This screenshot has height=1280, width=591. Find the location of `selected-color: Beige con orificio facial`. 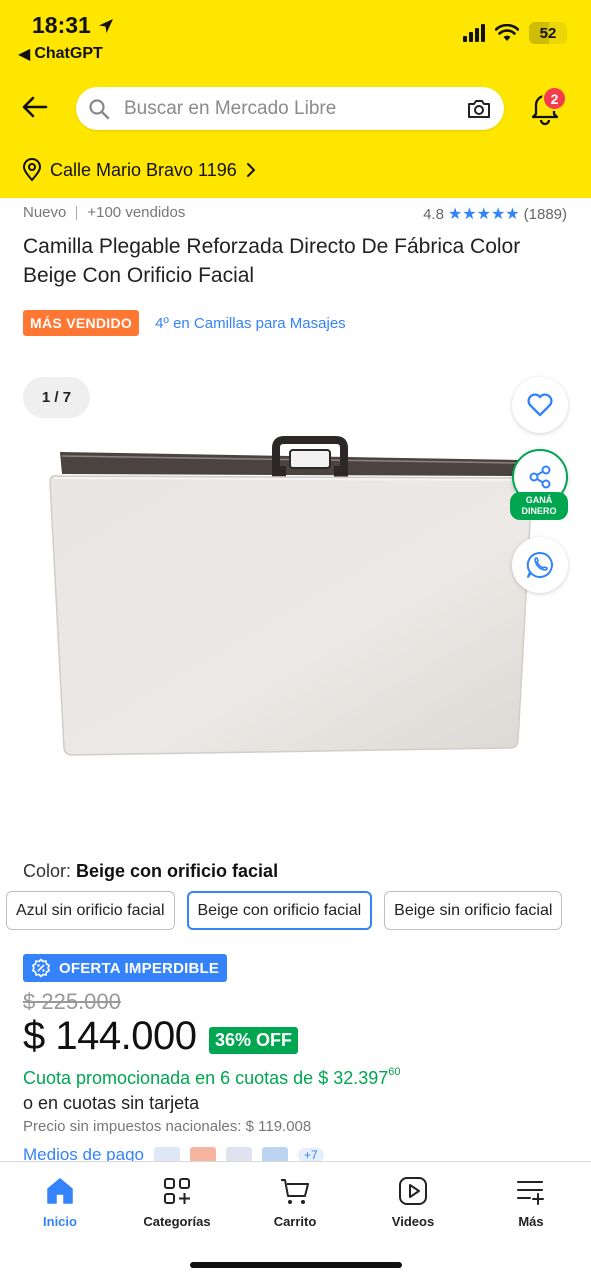

selected-color: Beige con orificio facial is located at coordinates (177, 871).